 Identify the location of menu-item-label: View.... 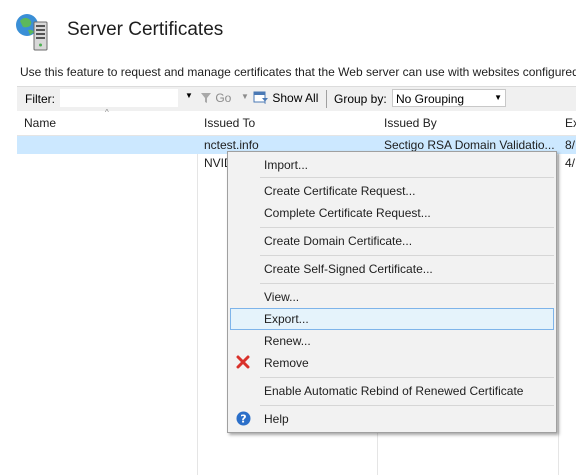
(282, 297).